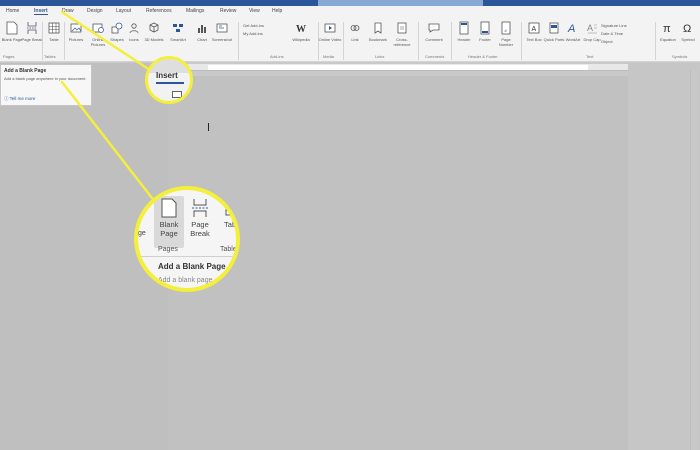 The image size is (700, 450). I want to click on picture-icon, so click(76, 28).